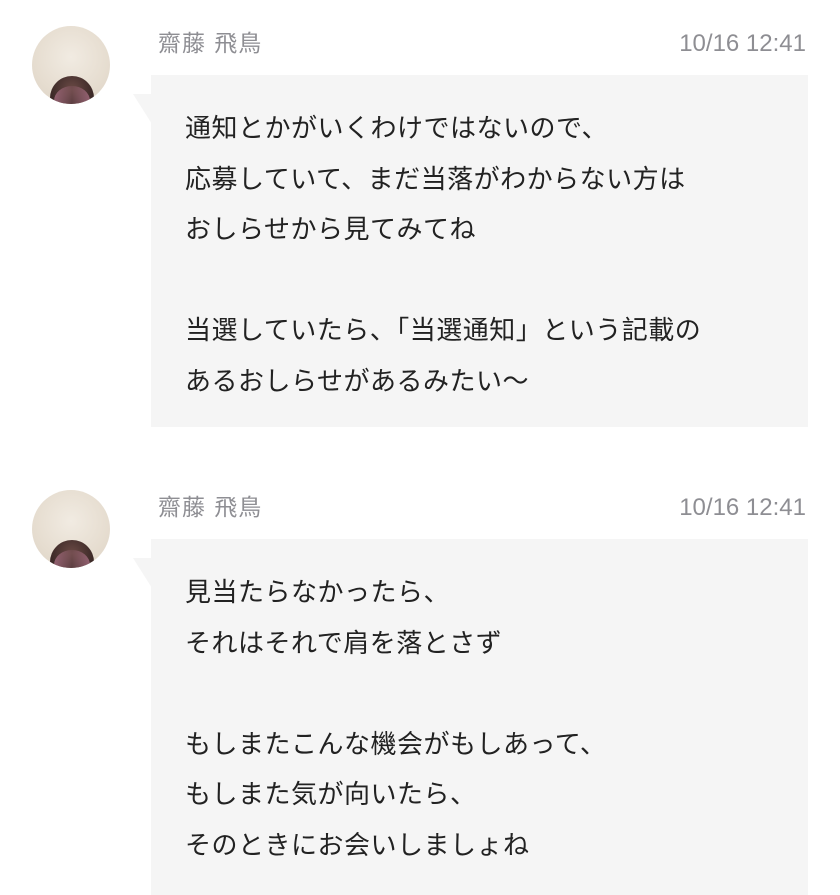  Describe the element at coordinates (396, 129) in the screenshot. I see `message-line: 通知とかがいくわけではないので、` at that location.